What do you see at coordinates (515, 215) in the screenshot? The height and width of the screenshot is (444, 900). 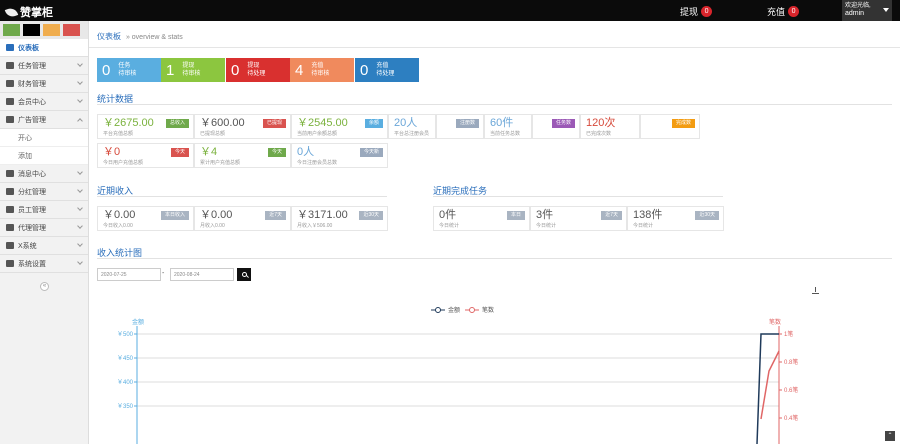 I see `card-tag: 本日` at bounding box center [515, 215].